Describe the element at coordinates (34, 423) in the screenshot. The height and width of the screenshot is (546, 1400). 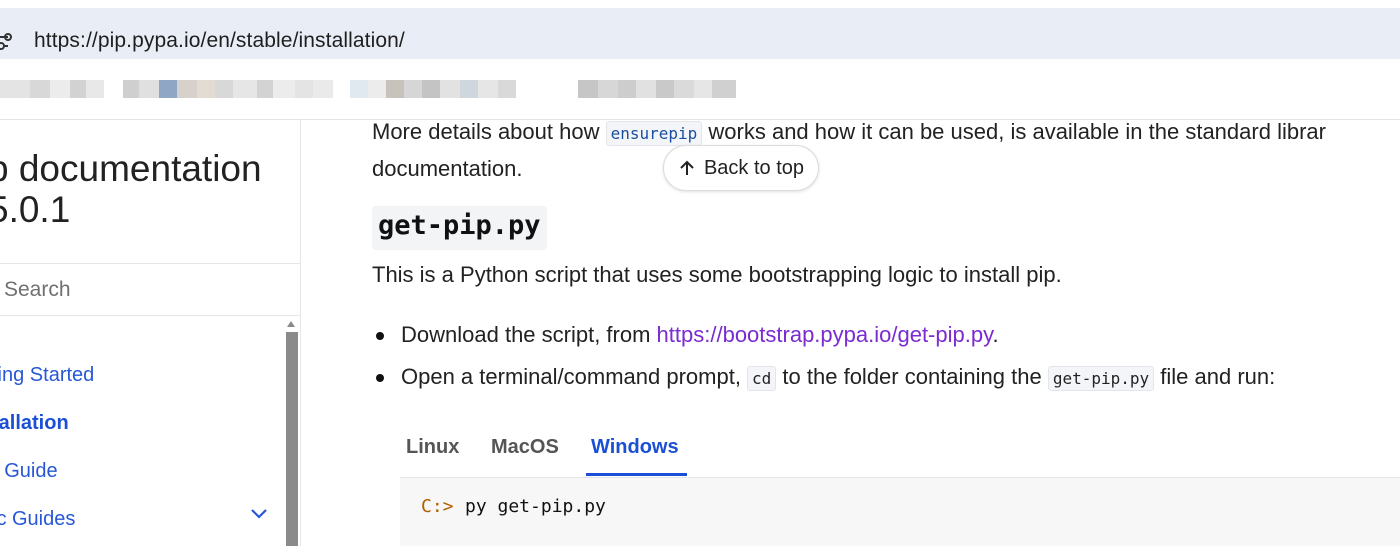
I see `sidebar-item-installation: tallation` at that location.